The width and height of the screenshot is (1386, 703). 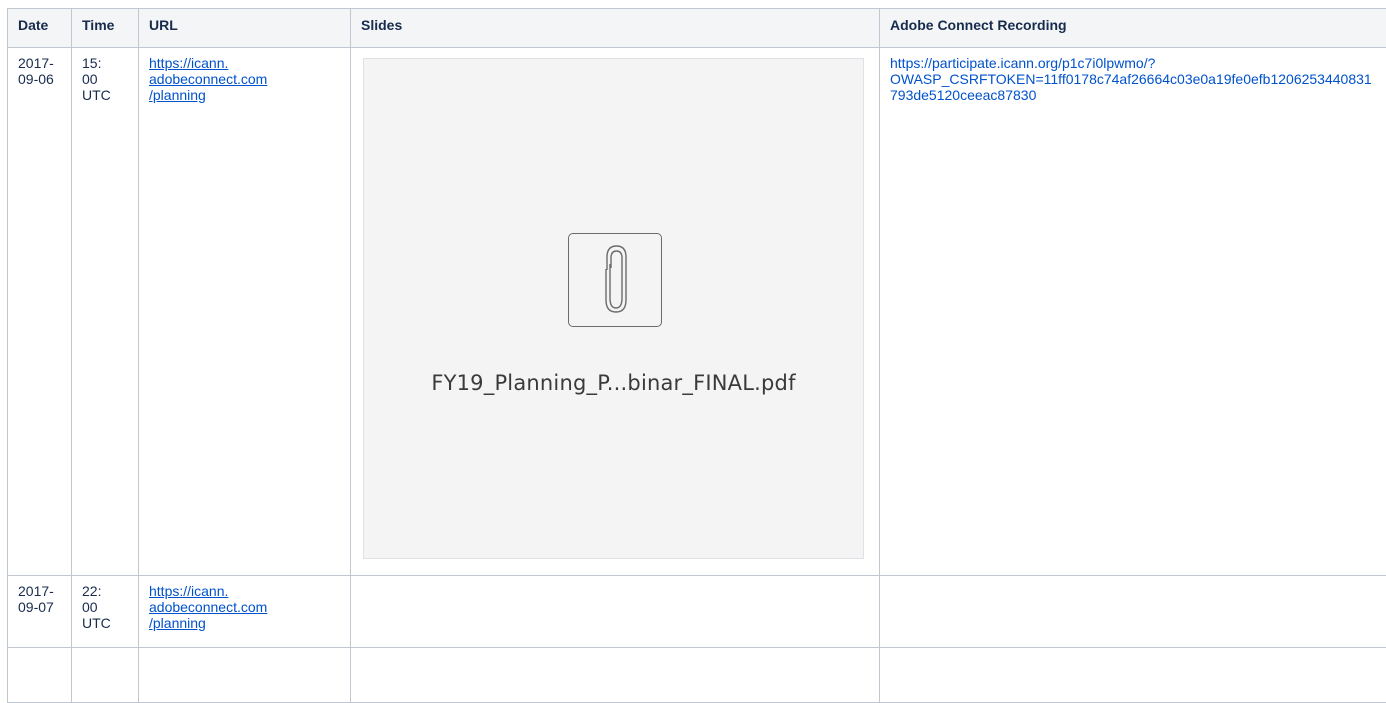 I want to click on url-cell, so click(x=245, y=675).